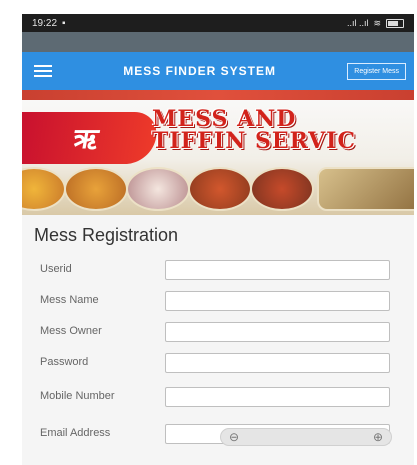 The image size is (417, 465). I want to click on signal-icon: ..ıl ..ıl, so click(357, 23).